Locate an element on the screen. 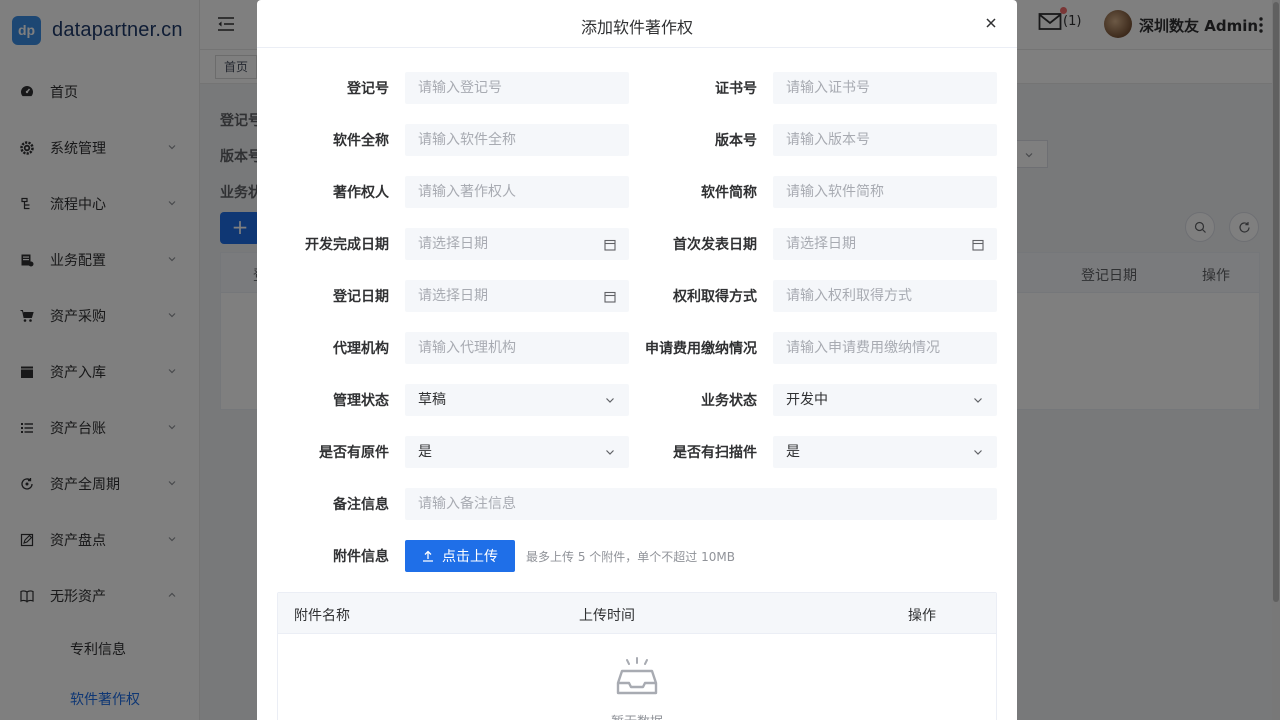  label-dev-date: 开发完成日期 is located at coordinates (347, 245).